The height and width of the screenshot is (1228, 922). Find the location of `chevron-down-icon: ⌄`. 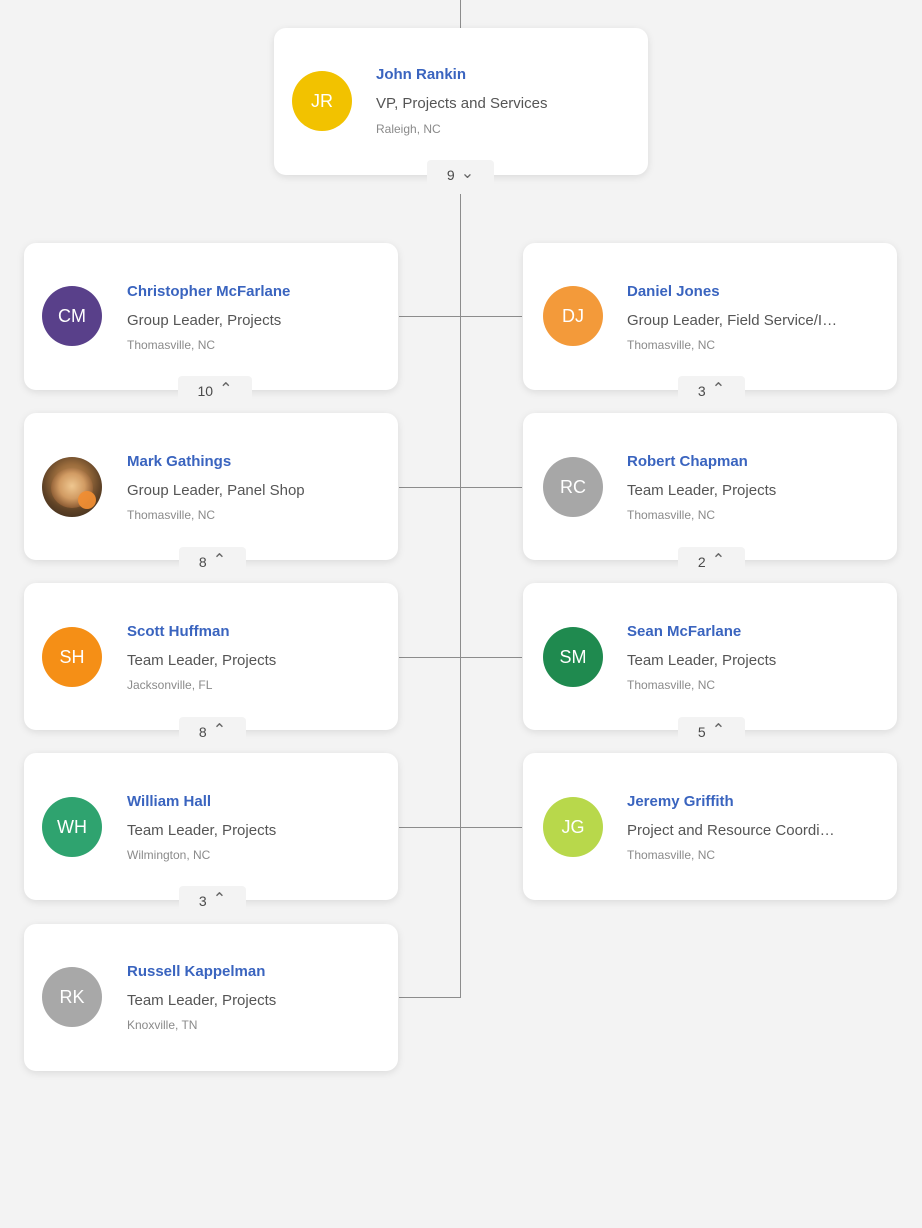

chevron-down-icon: ⌄ is located at coordinates (467, 173).